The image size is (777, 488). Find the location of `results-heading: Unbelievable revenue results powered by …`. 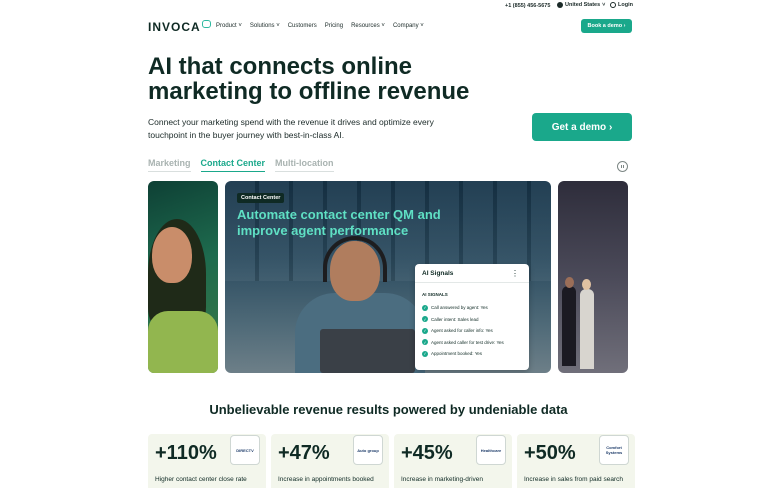

results-heading: Unbelievable revenue results powered by … is located at coordinates (388, 409).